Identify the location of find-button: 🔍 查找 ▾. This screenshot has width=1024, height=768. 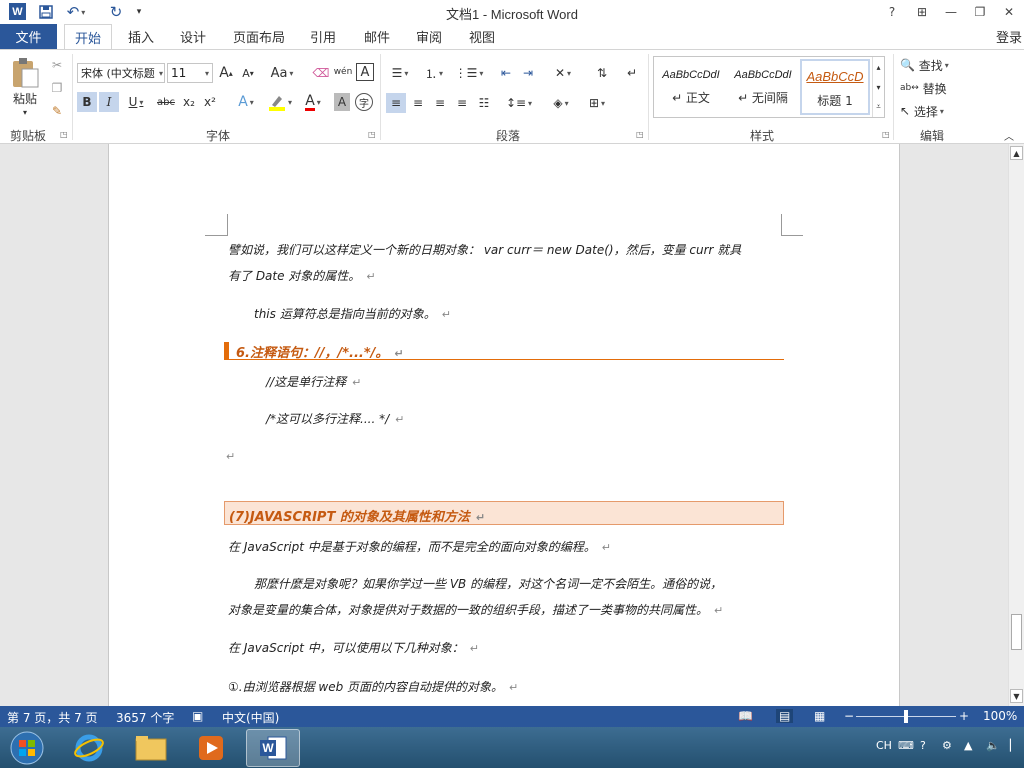
(931, 65).